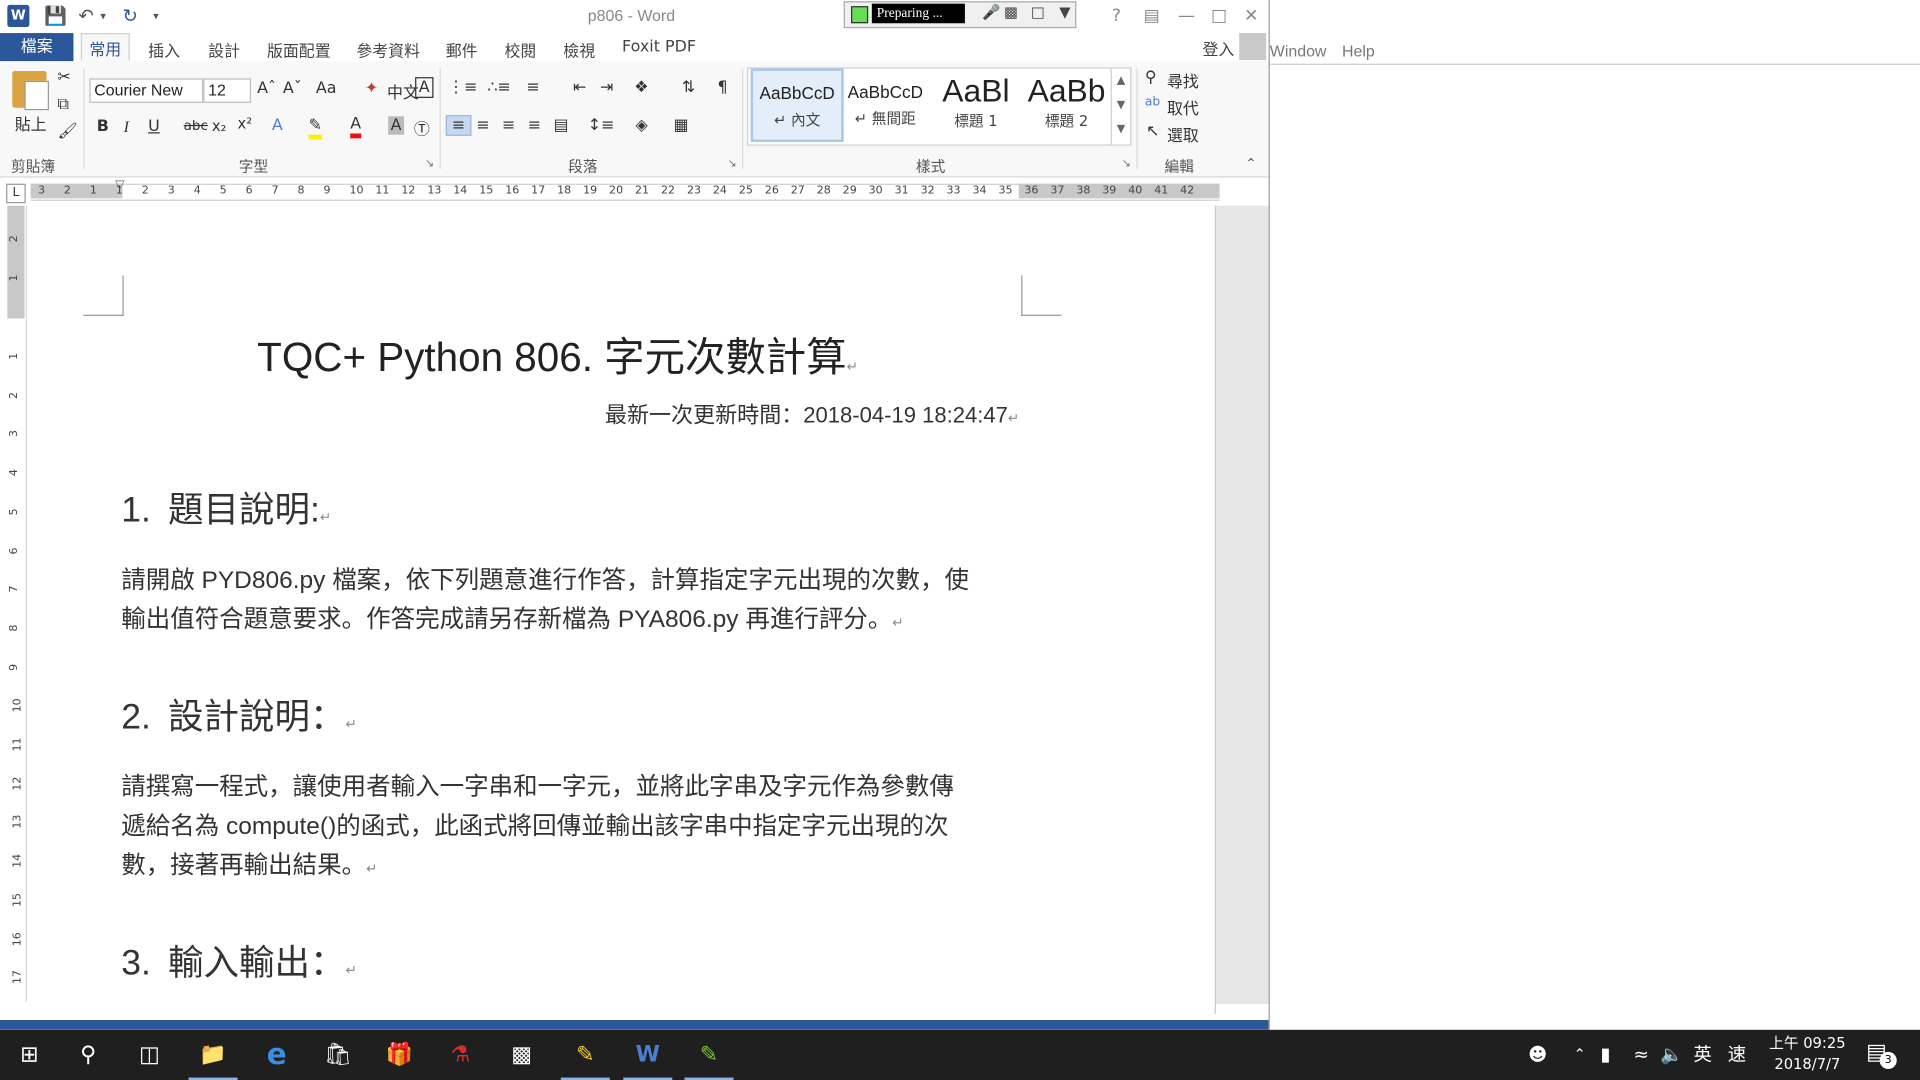  Describe the element at coordinates (991, 12) in the screenshot. I see `microphone-icon: 🎤` at that location.